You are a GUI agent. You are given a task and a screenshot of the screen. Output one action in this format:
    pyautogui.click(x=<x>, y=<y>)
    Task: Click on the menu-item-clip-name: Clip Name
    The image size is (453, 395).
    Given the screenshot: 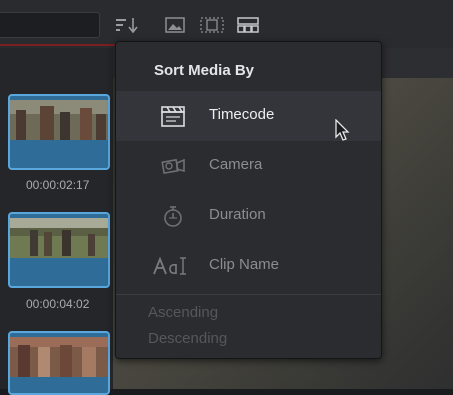 What is the action you would take?
    pyautogui.click(x=248, y=266)
    